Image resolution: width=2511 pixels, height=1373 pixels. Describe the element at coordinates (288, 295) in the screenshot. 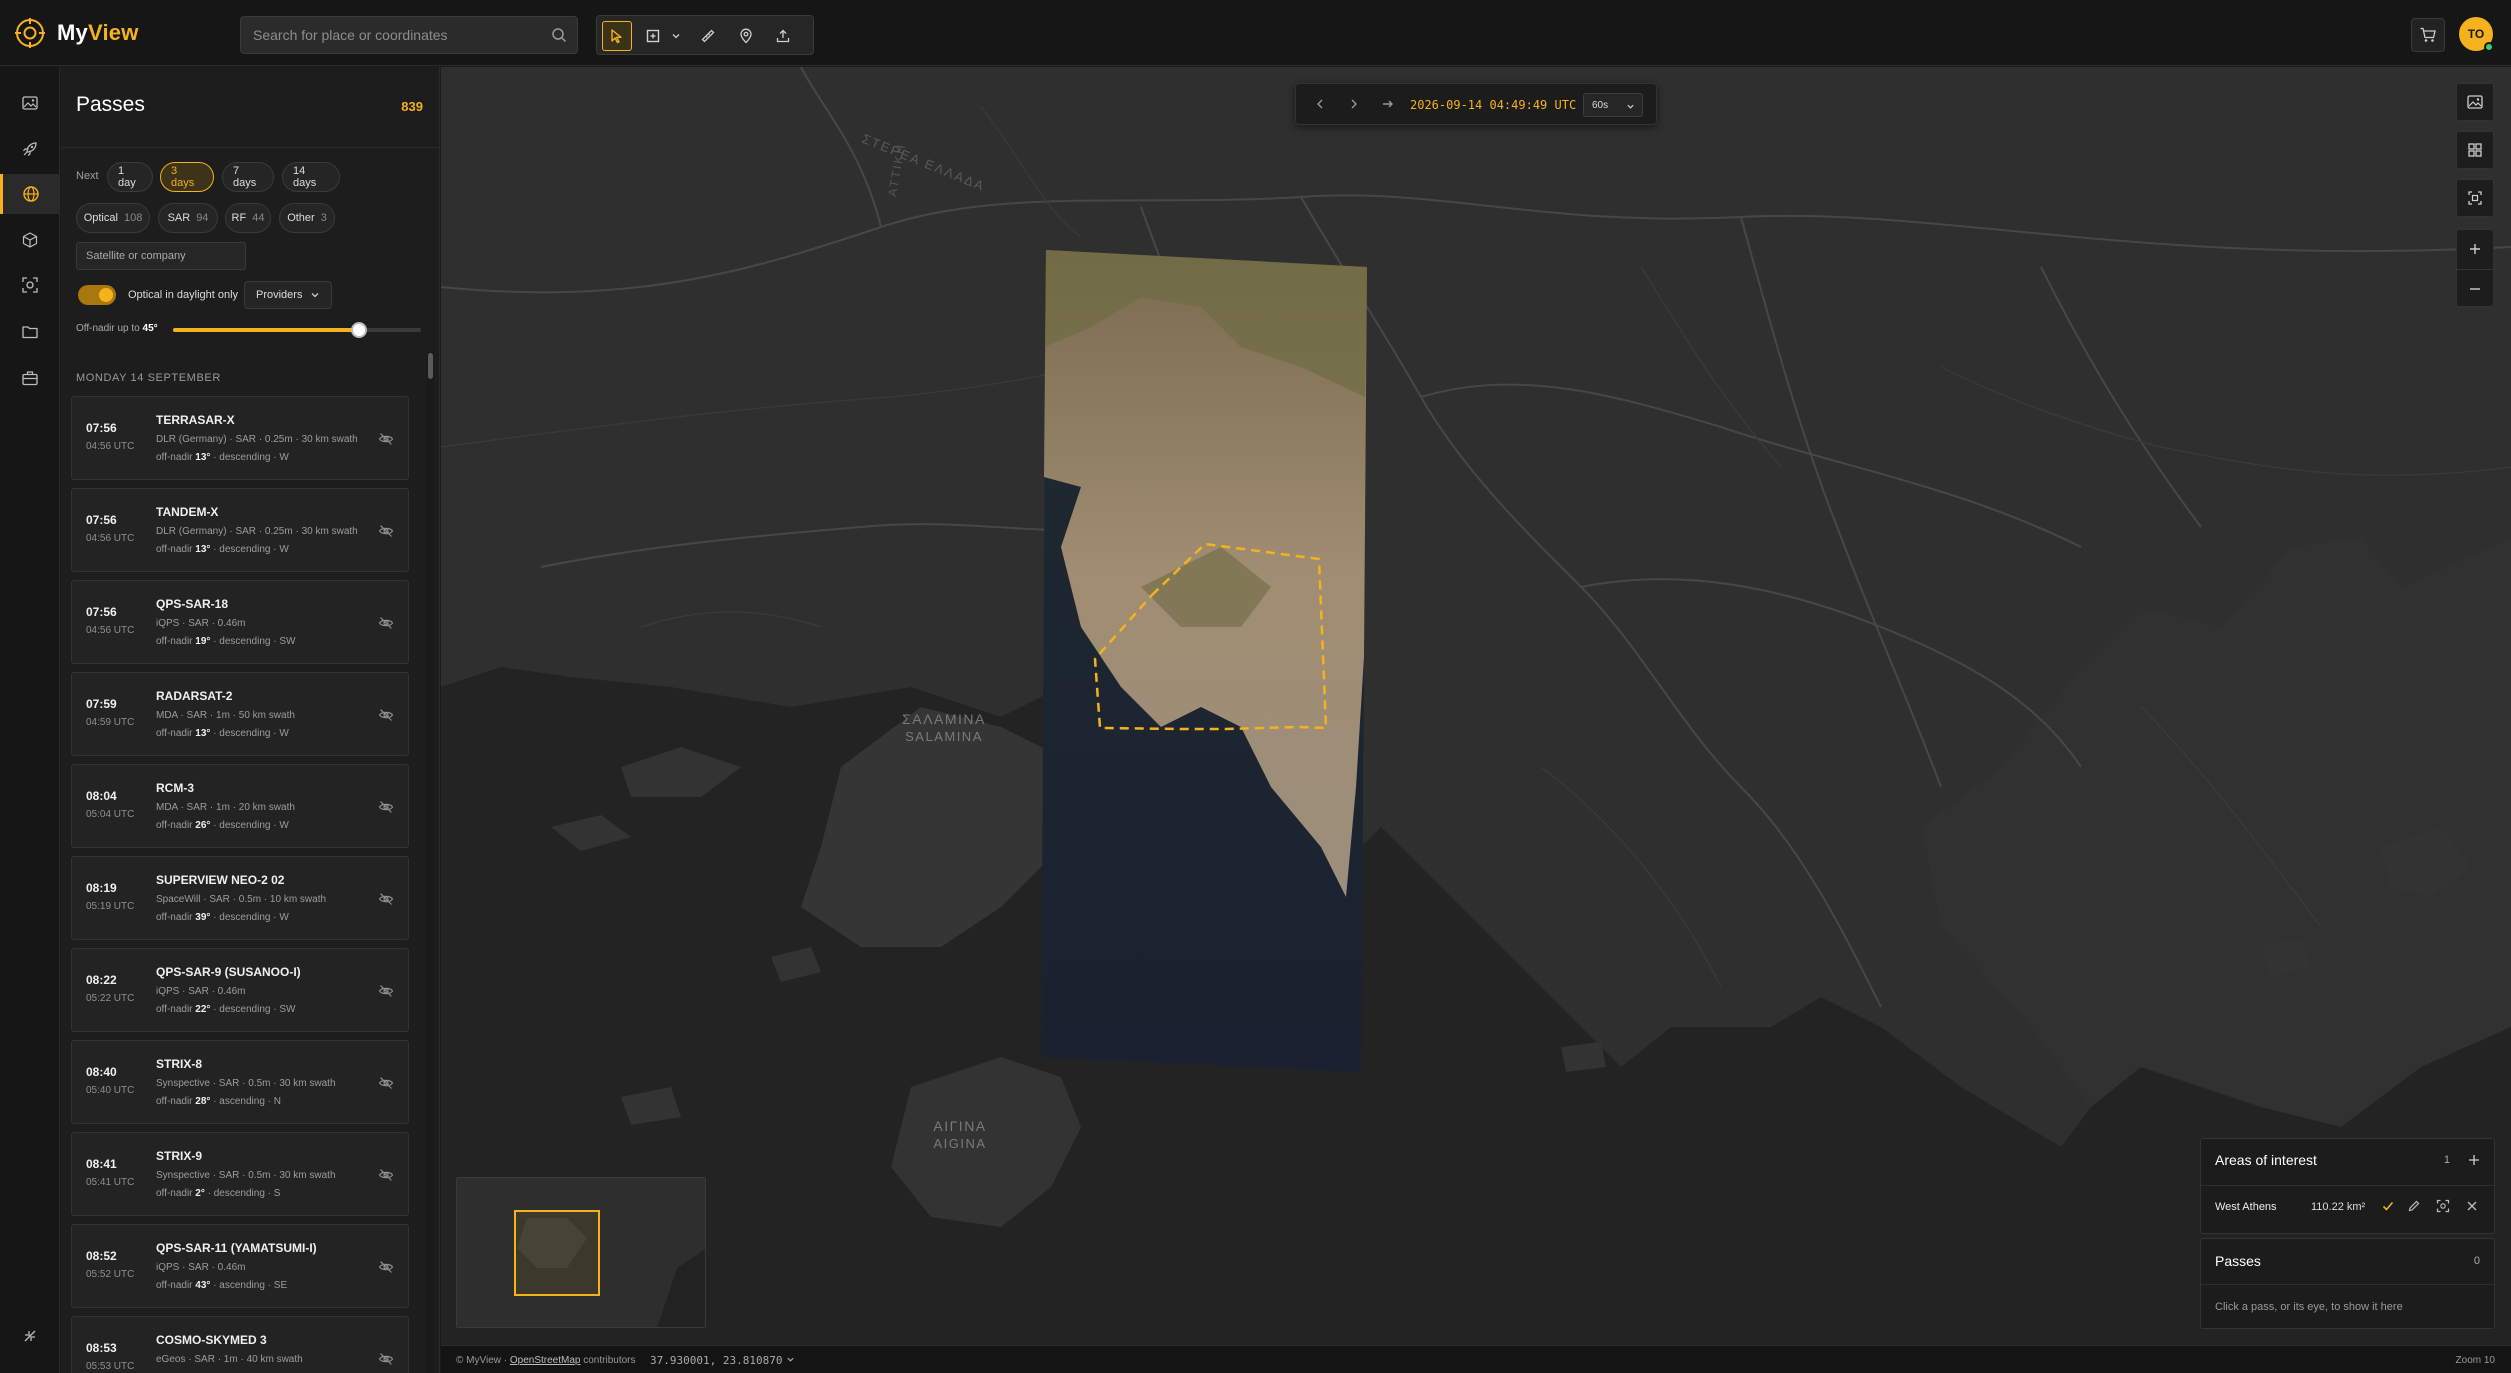

I see `providers-dropdown: Providers` at that location.